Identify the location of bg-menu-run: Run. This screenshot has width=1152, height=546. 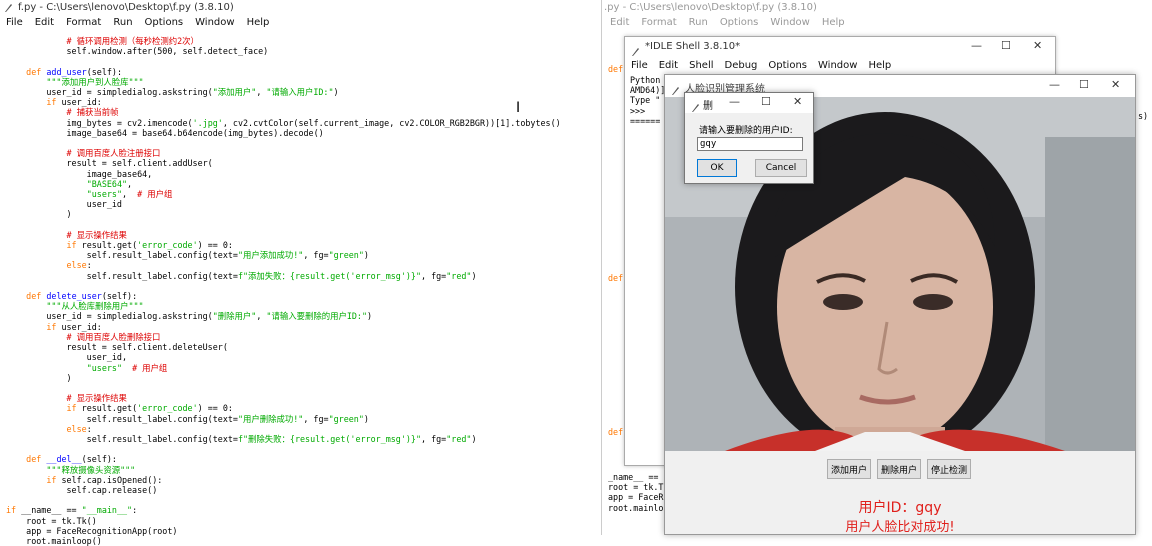
(698, 23).